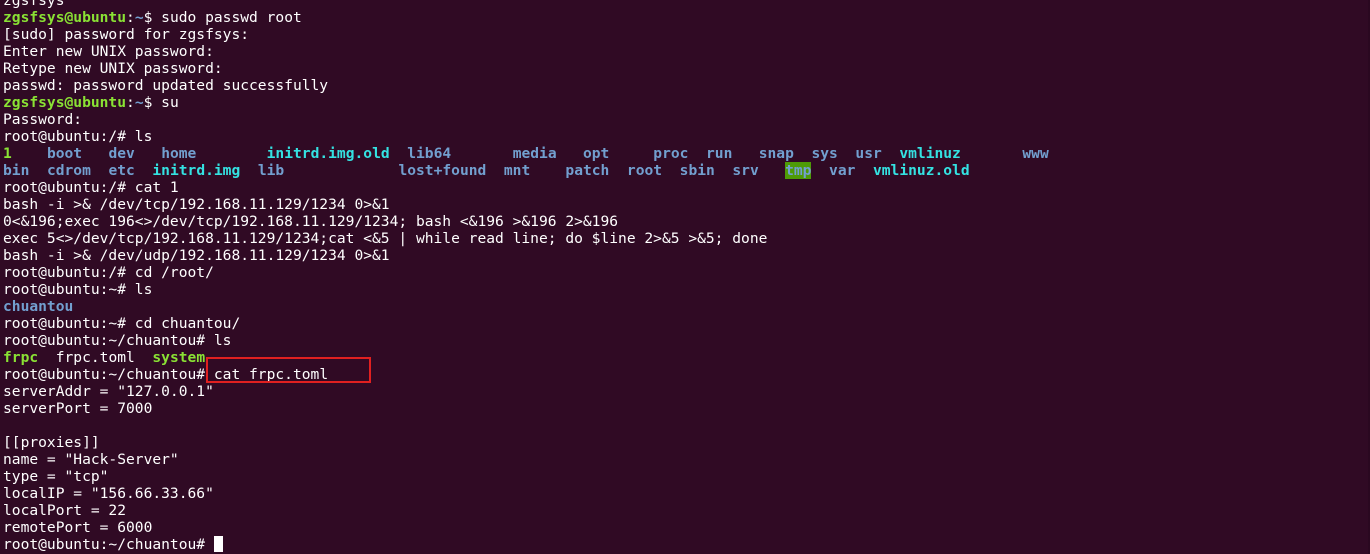 The image size is (1370, 554). Describe the element at coordinates (1035, 153) in the screenshot. I see `ls-entry: www` at that location.